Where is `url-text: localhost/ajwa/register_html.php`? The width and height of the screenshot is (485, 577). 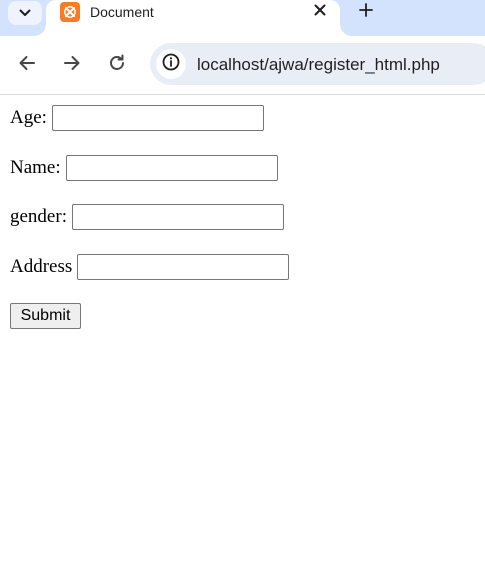
url-text: localhost/ajwa/register_html.php is located at coordinates (318, 65).